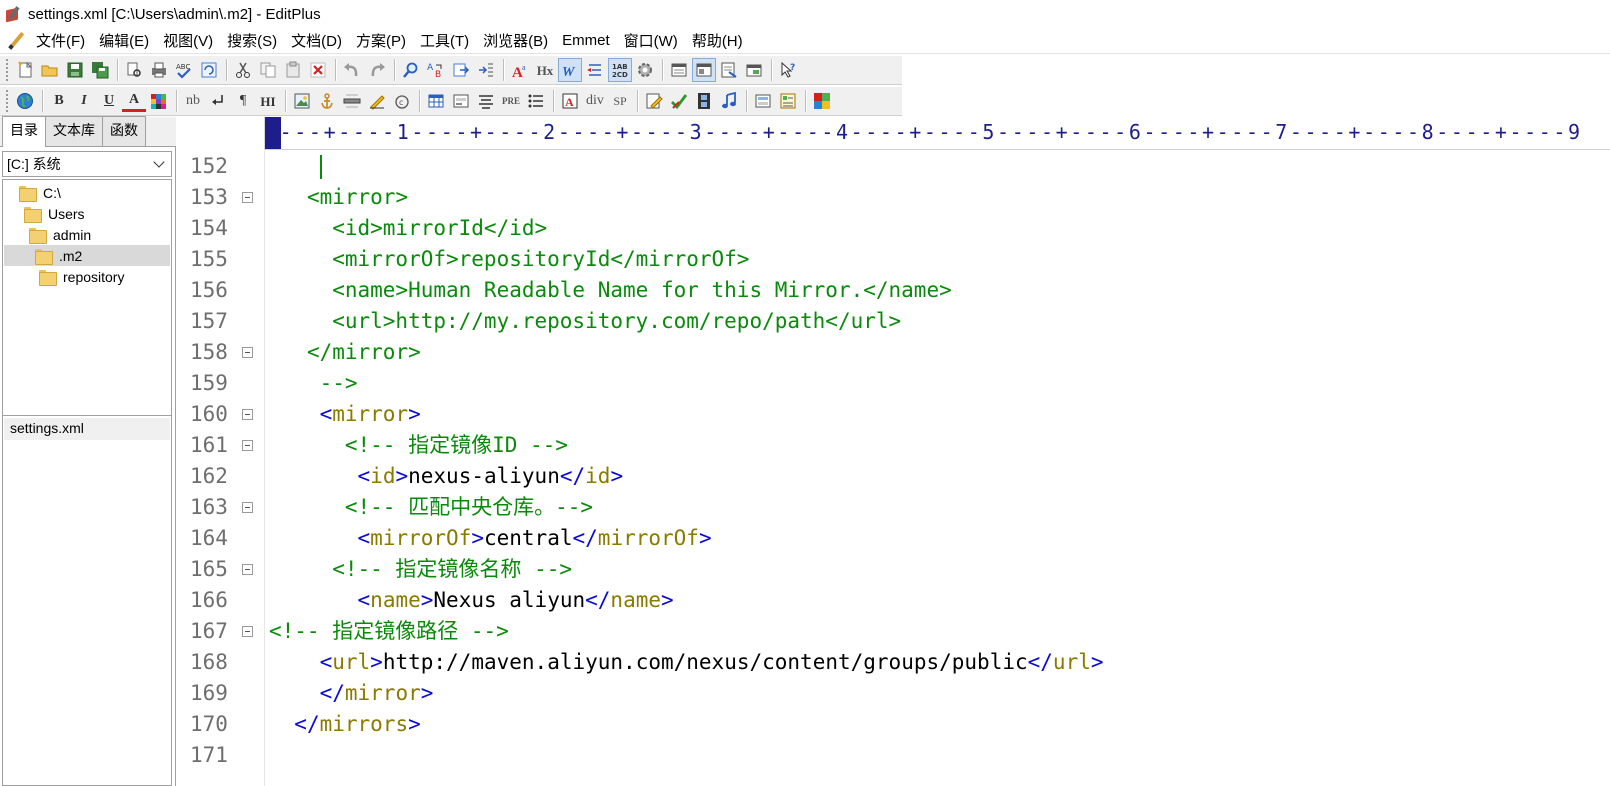 The image size is (1610, 786). I want to click on font-color-icon: A, so click(134, 101).